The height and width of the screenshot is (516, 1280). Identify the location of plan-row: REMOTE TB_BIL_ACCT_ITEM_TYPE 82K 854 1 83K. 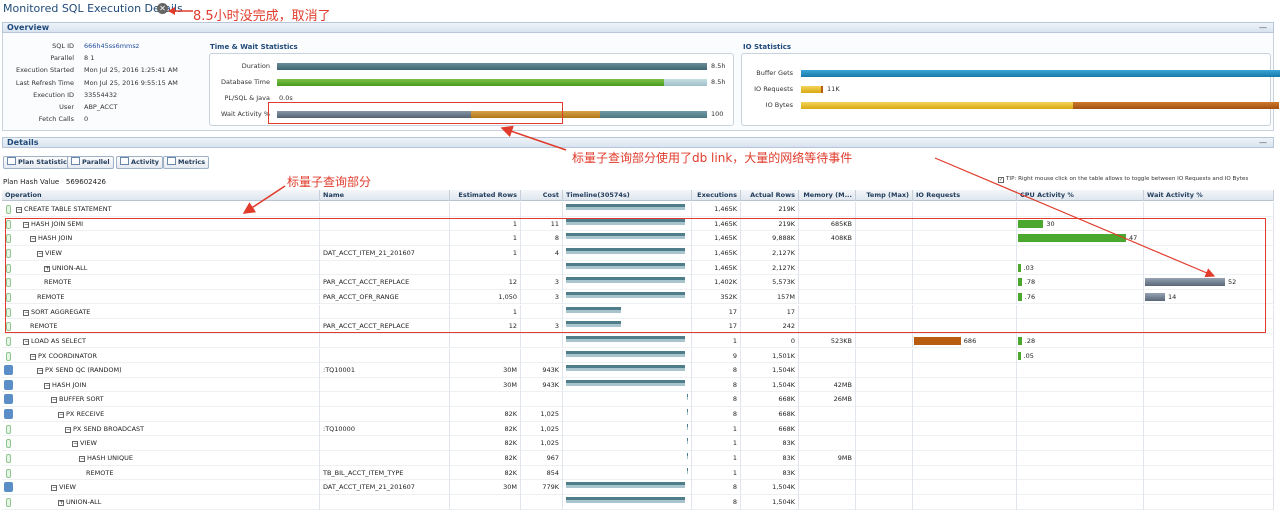
(638, 473).